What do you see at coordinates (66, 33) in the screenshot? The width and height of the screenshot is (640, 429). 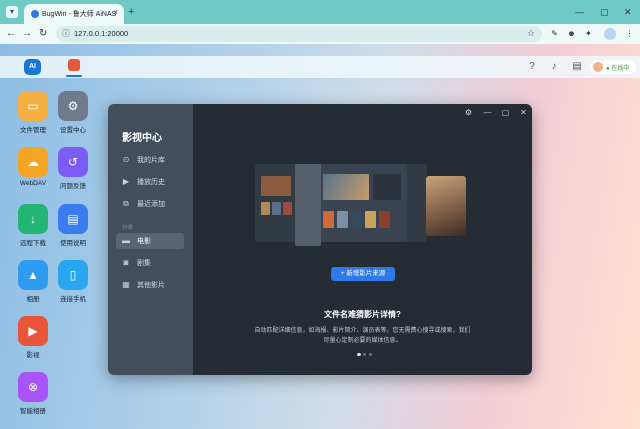 I see `site-info-icon: ⓘ` at bounding box center [66, 33].